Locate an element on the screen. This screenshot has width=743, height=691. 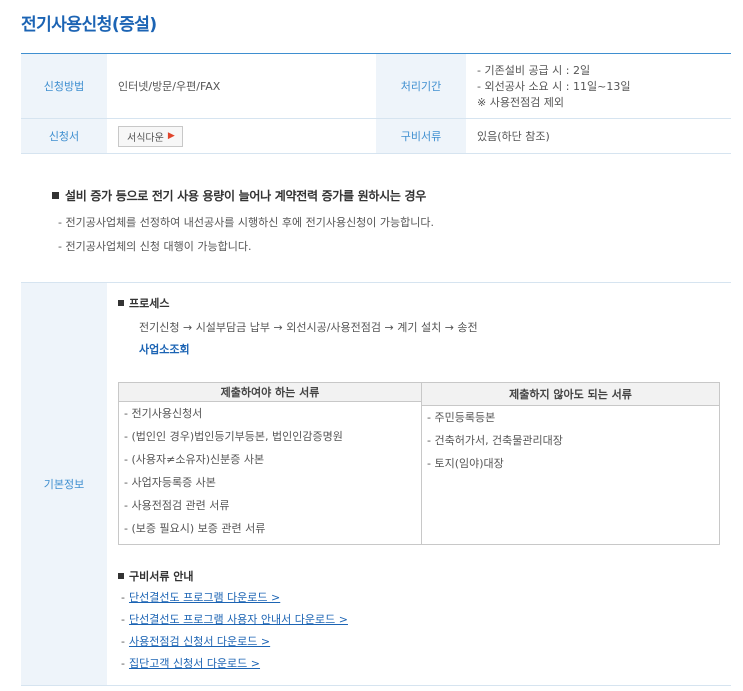
docs-value: 있음(하단 참조) is located at coordinates (513, 136).